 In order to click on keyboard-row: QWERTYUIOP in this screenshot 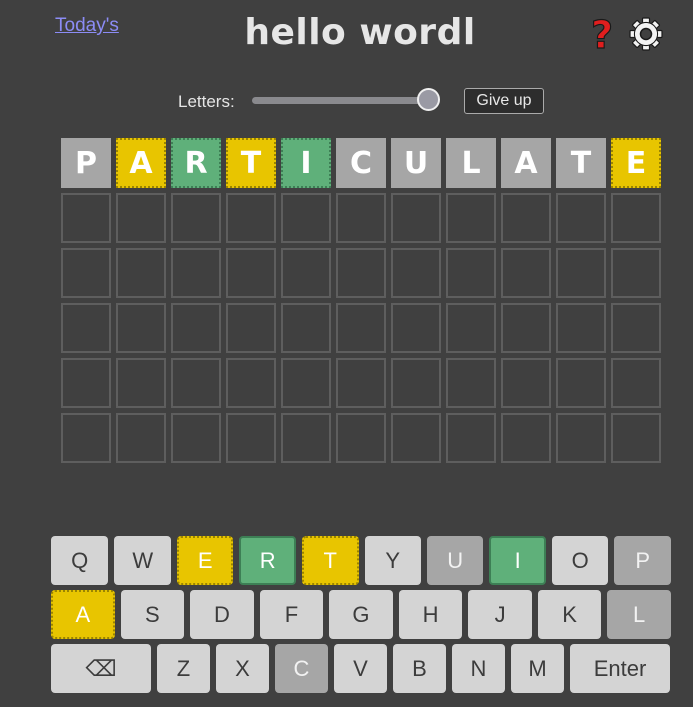, I will do `click(361, 560)`.